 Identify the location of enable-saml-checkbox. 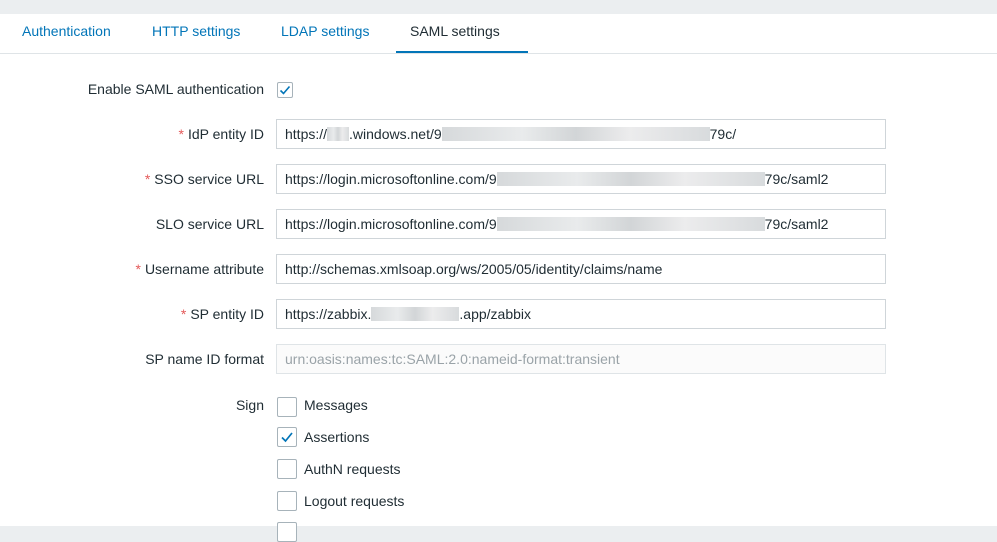
(285, 90).